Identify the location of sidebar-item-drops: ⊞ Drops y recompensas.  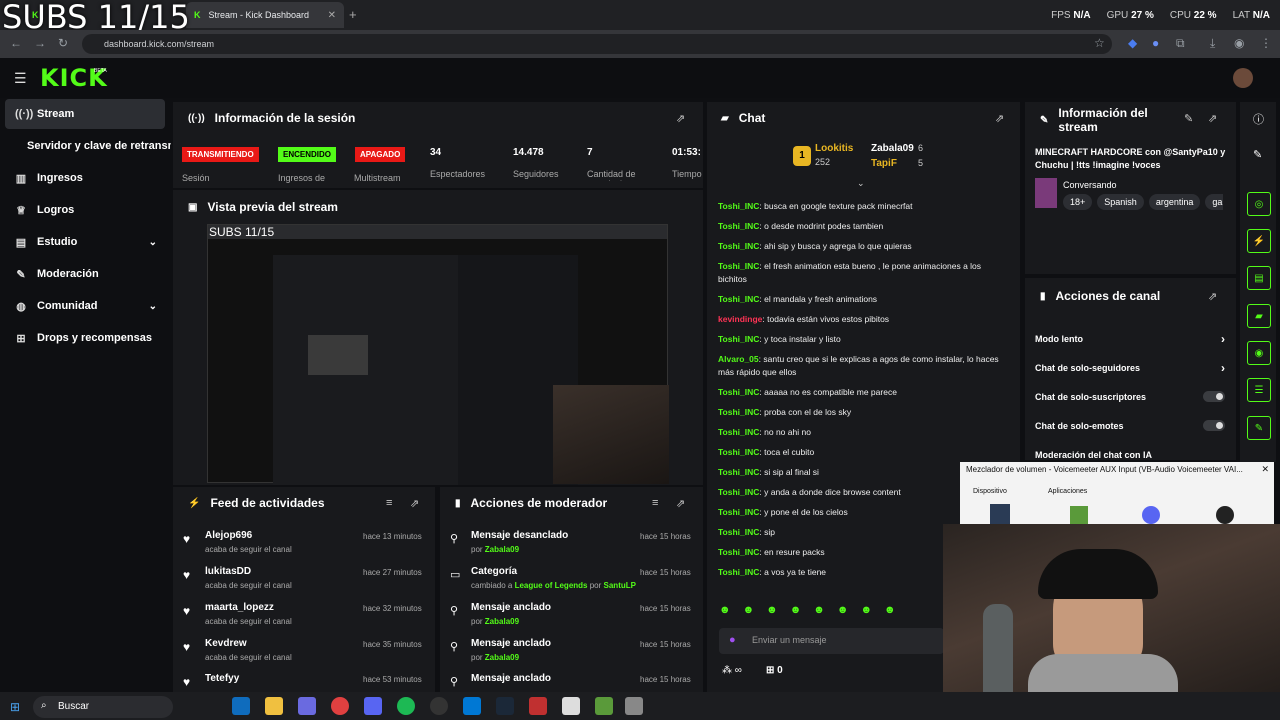
(85, 338).